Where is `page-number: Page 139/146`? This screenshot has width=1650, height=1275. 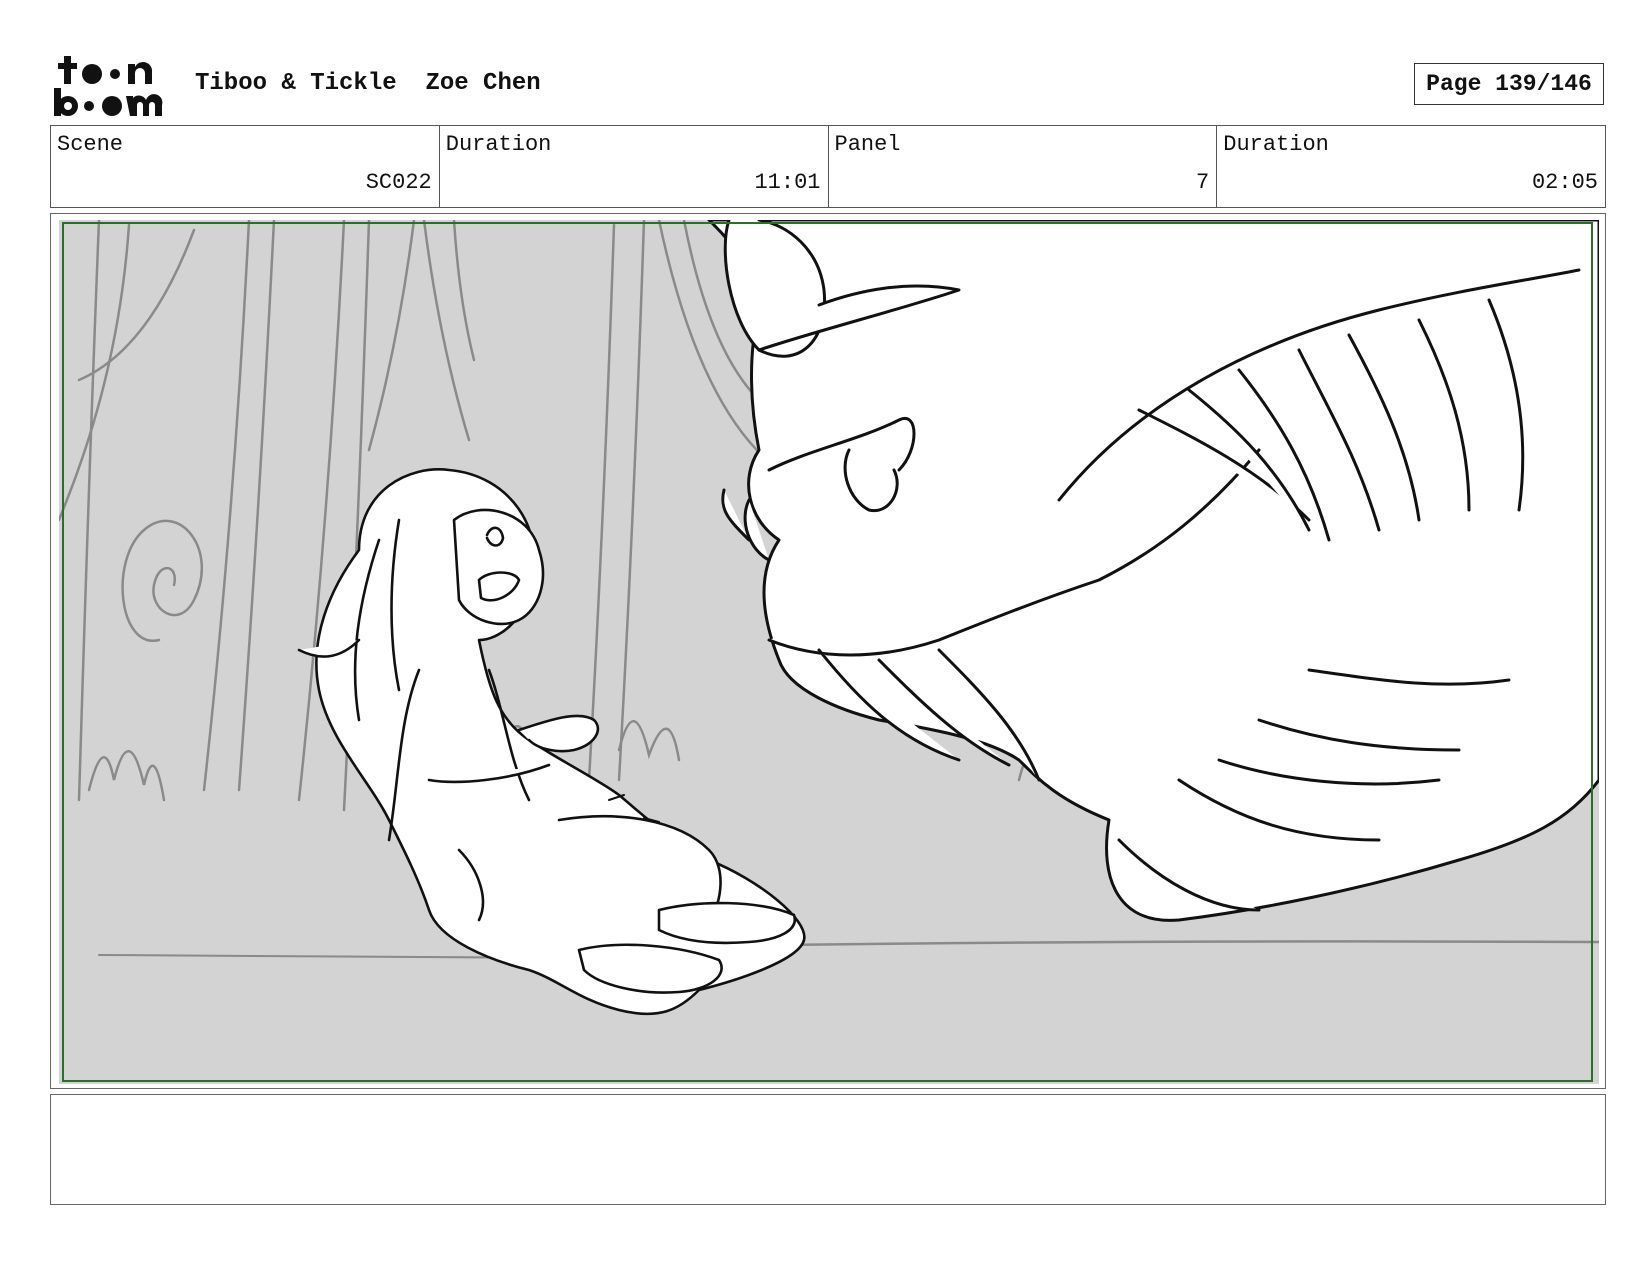
page-number: Page 139/146 is located at coordinates (1509, 84).